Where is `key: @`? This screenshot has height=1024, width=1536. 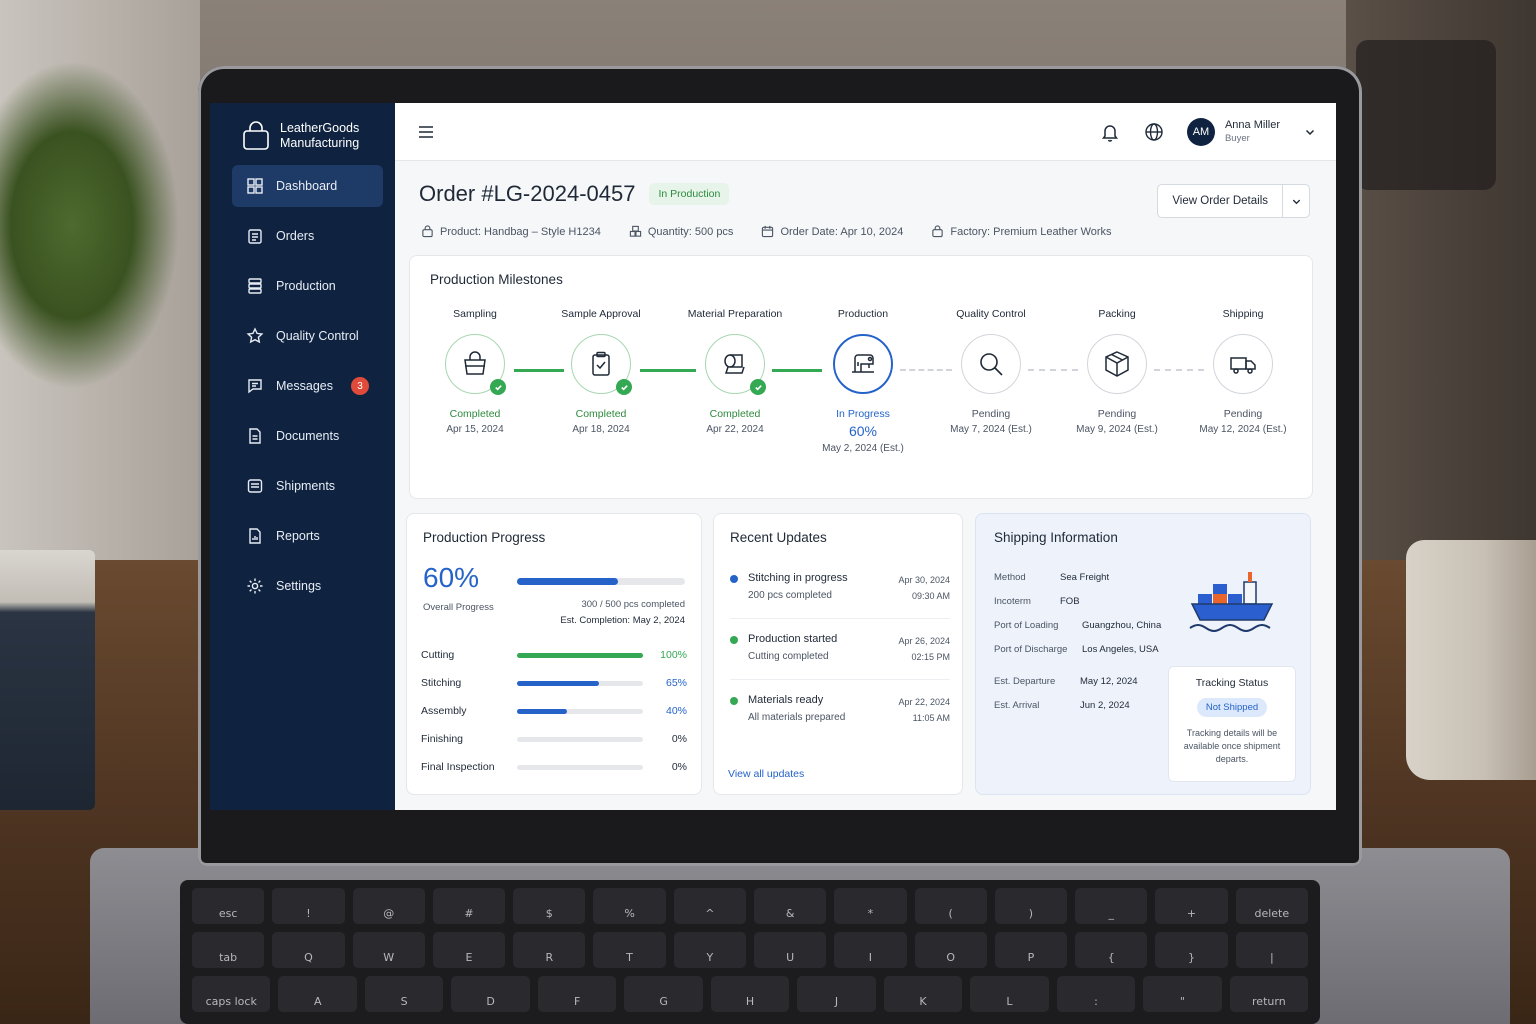 key: @ is located at coordinates (388, 906).